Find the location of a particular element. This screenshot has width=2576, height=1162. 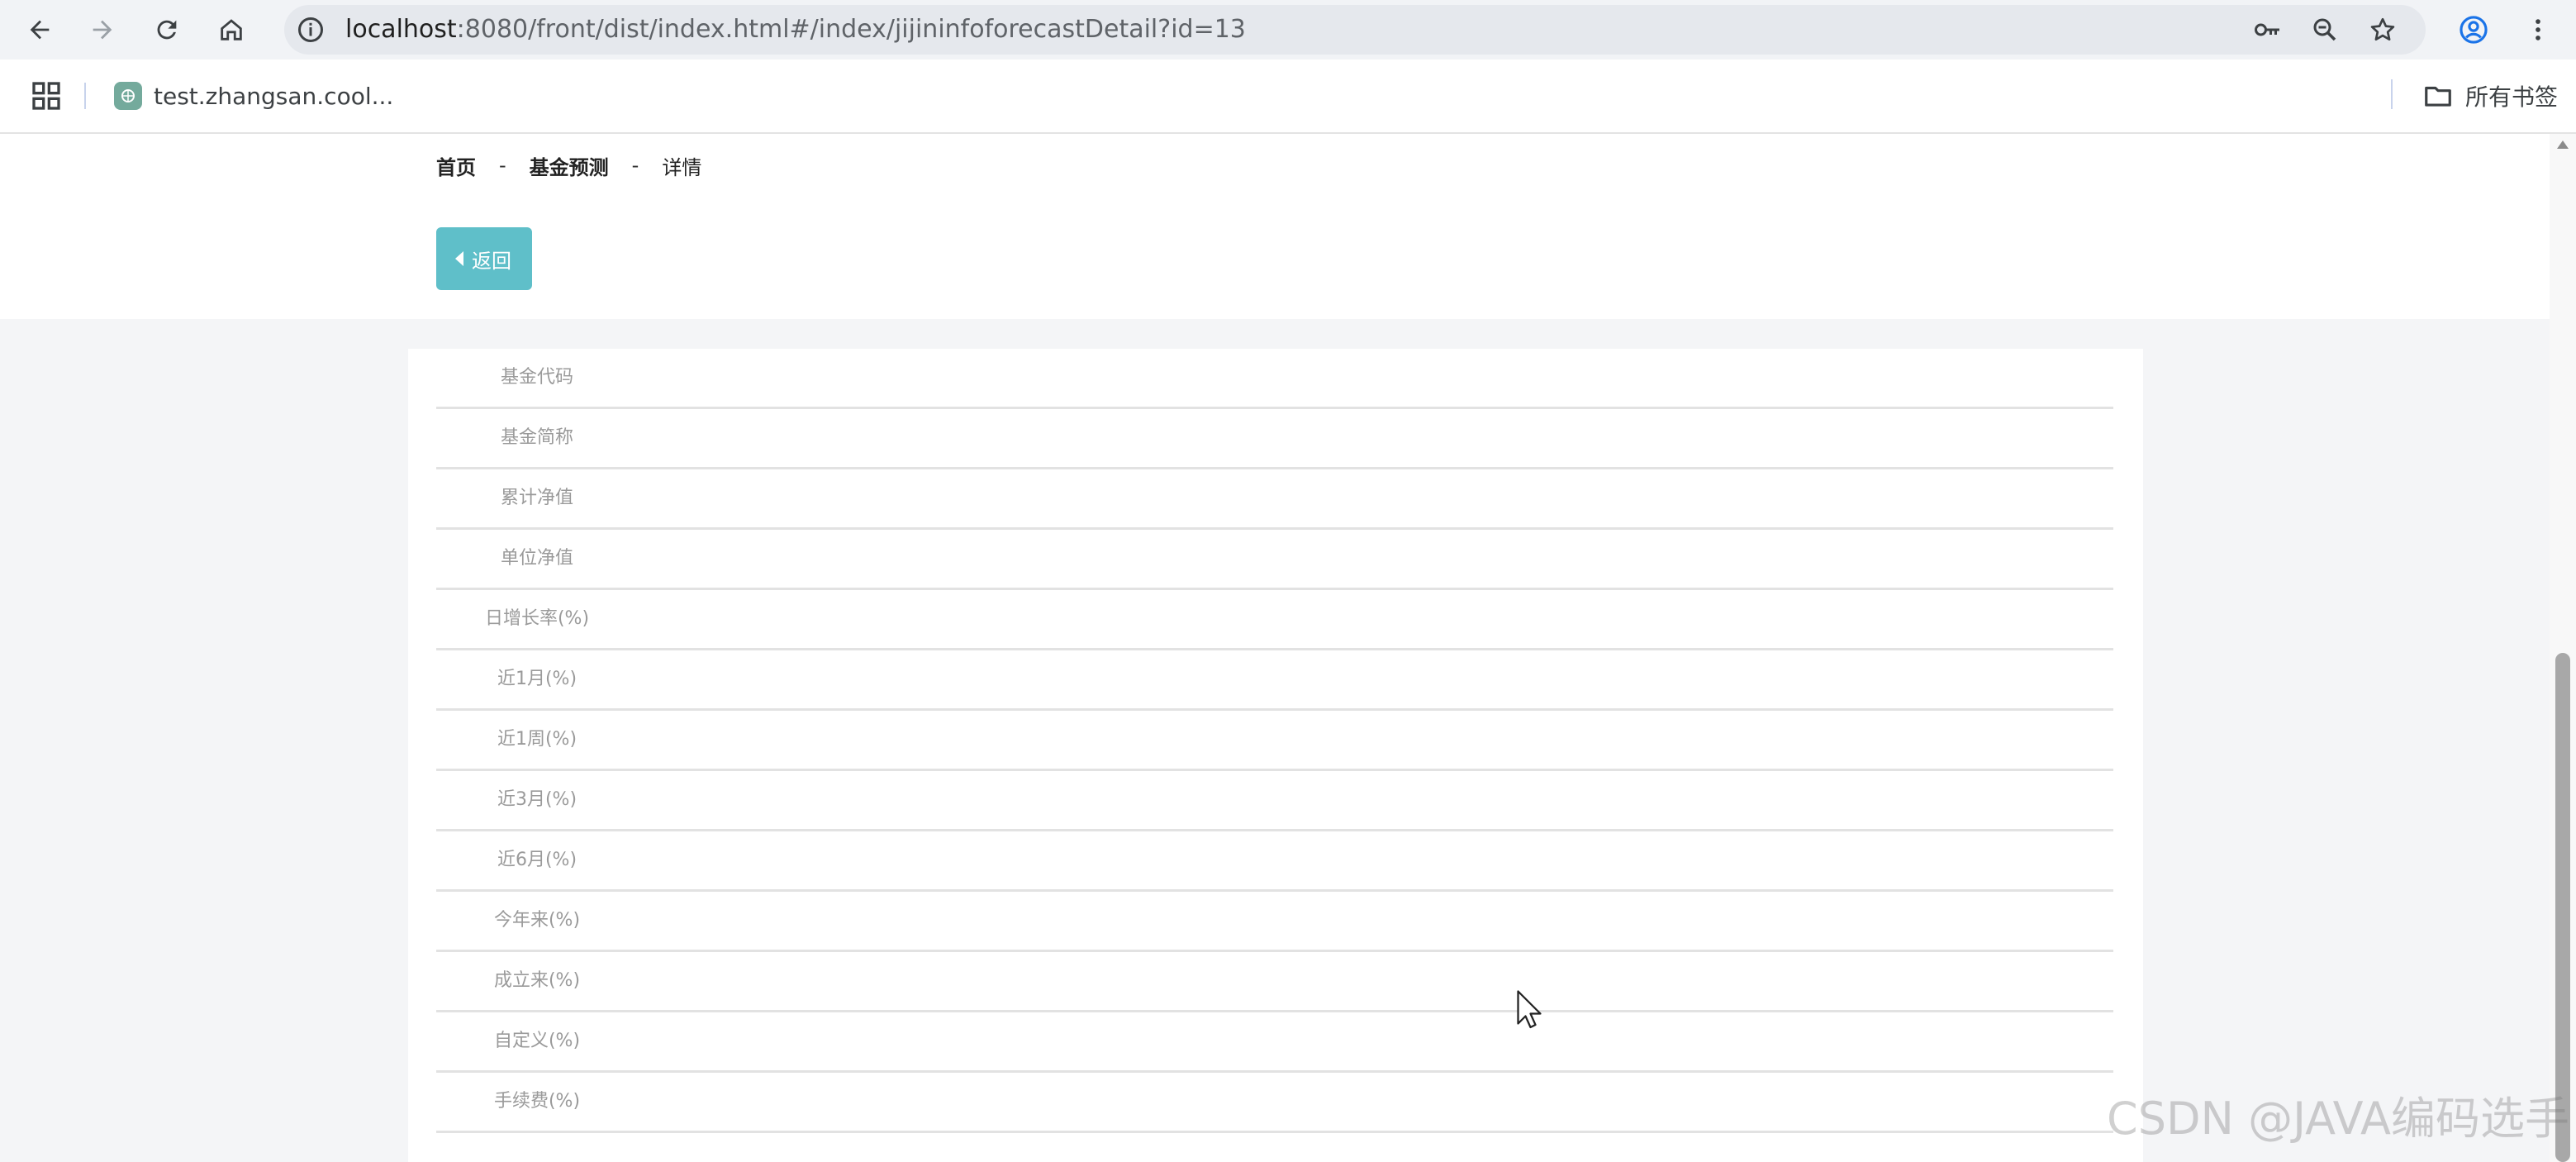

detail-row: 自定义(%) is located at coordinates (1274, 1042).